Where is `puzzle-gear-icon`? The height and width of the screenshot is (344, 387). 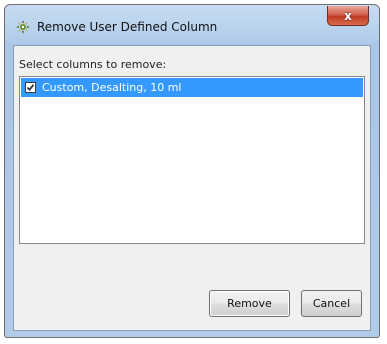 puzzle-gear-icon is located at coordinates (23, 27).